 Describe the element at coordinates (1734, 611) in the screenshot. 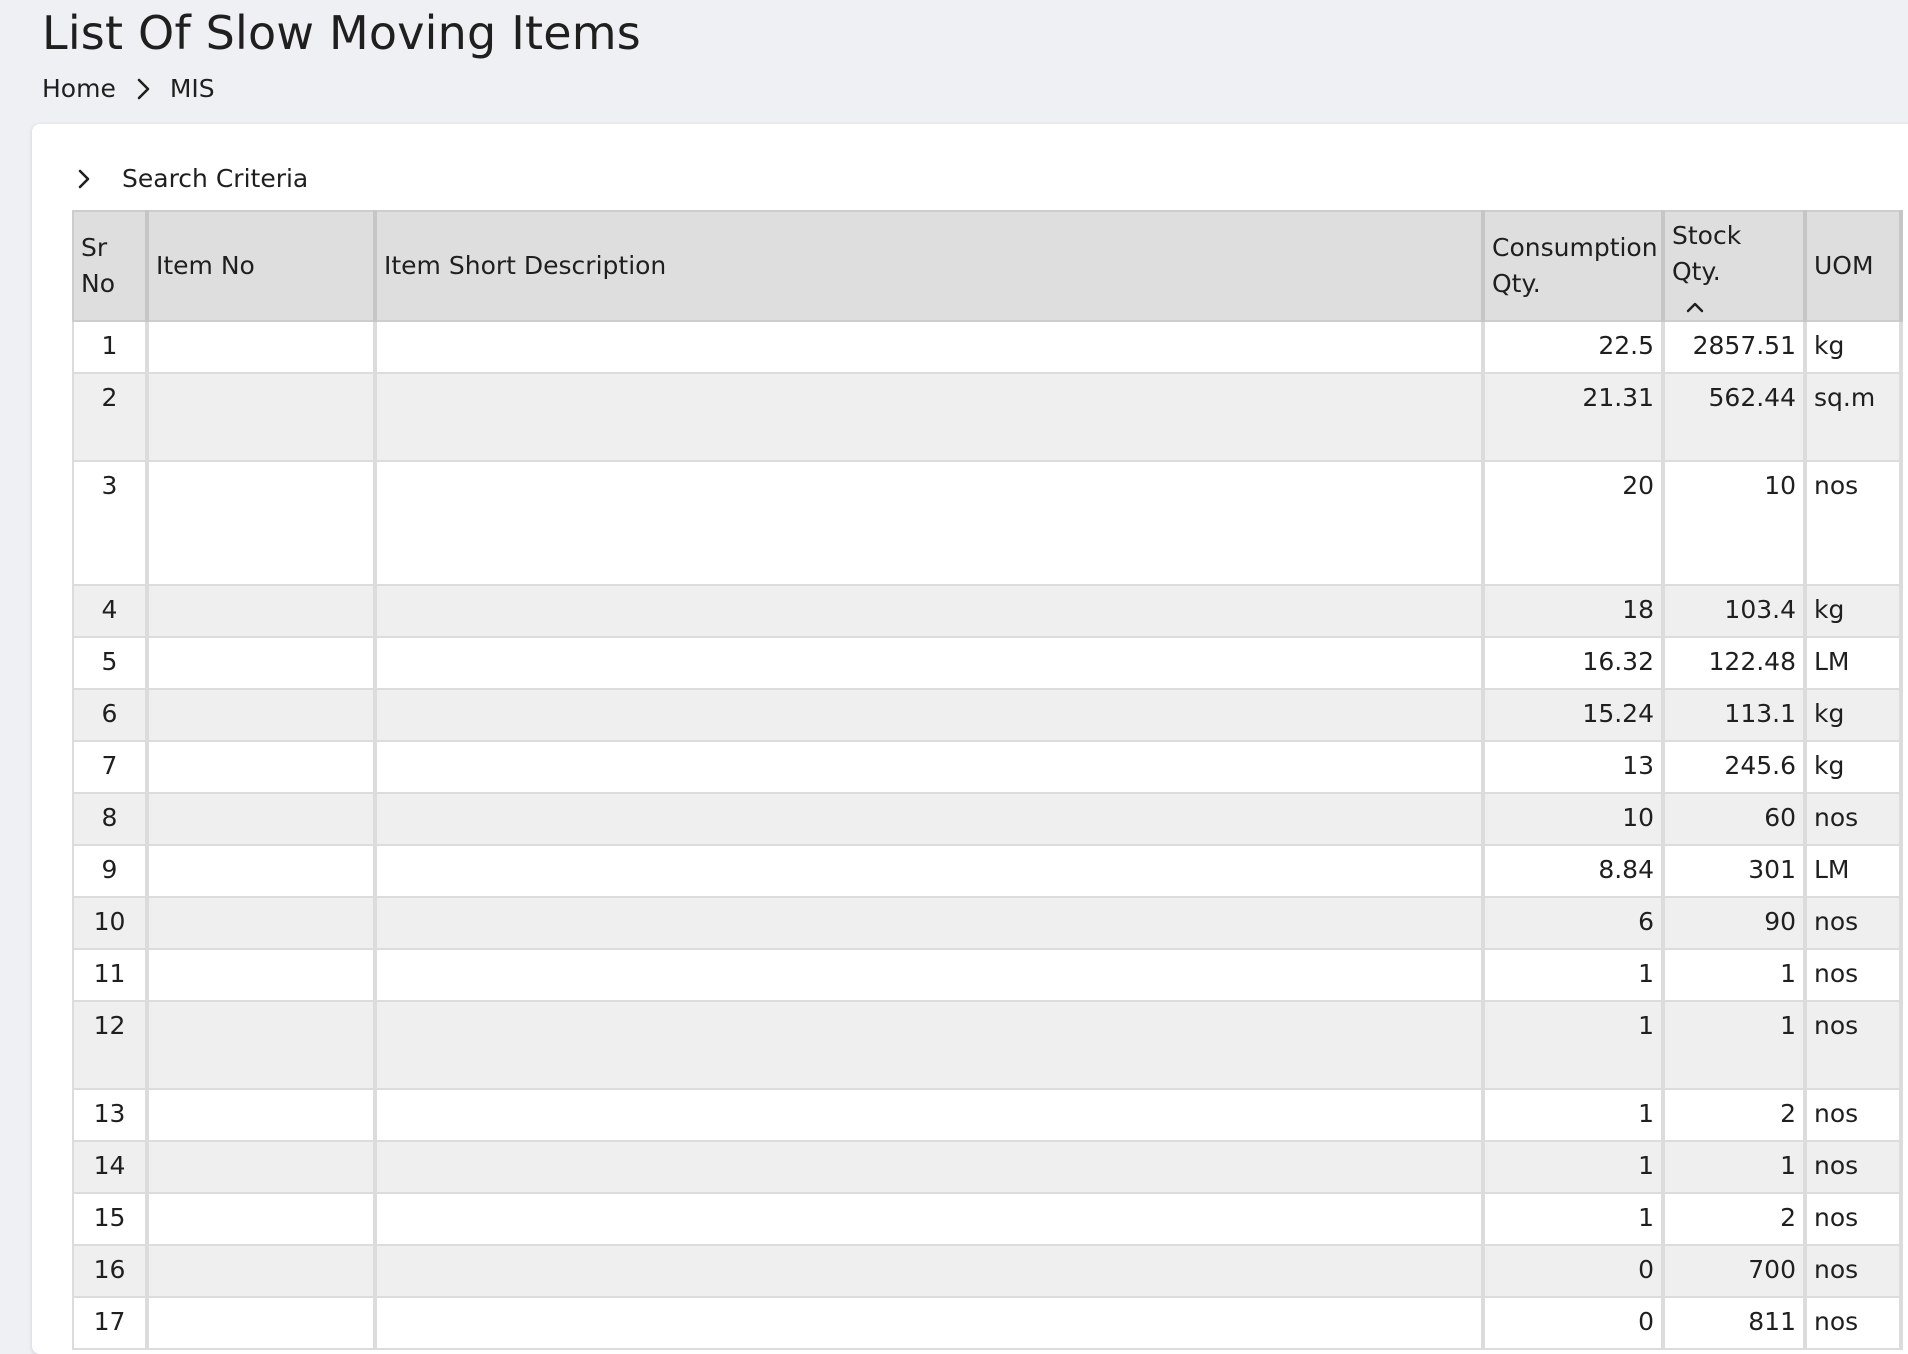

I see `stock-qty-cell: 103.4` at that location.